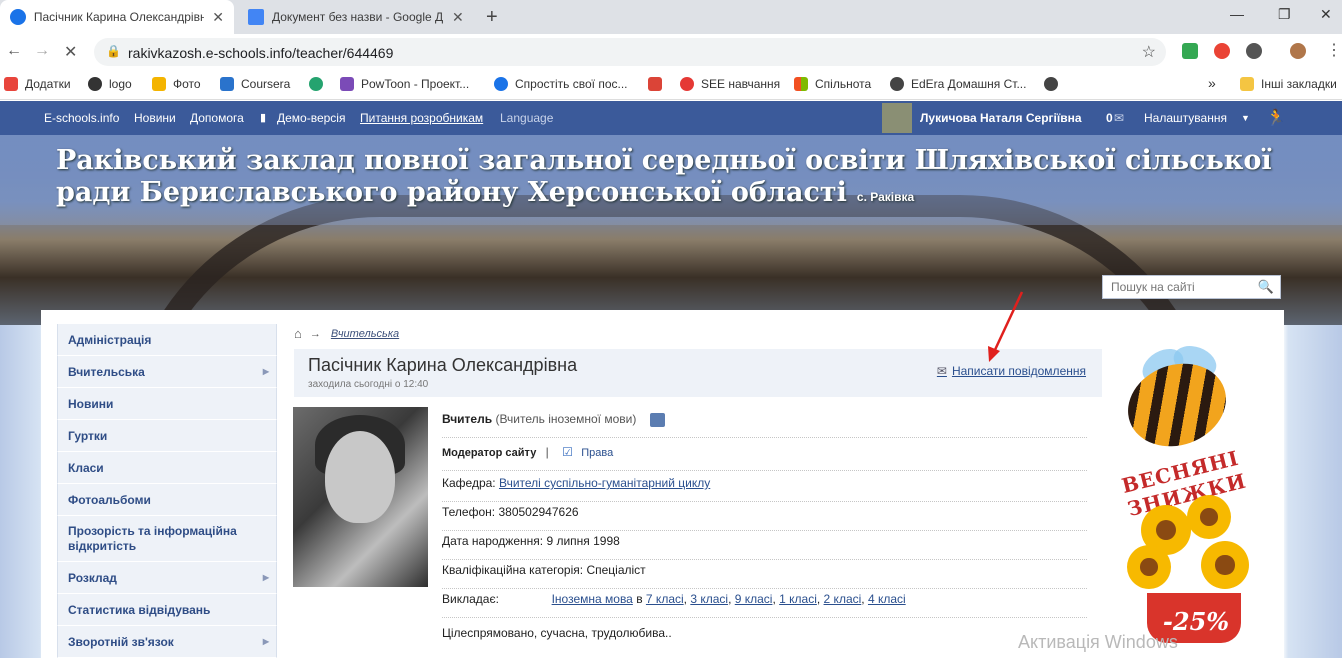 The image size is (1342, 658). What do you see at coordinates (592, 599) in the screenshot?
I see `subject-link: Іноземна мова` at bounding box center [592, 599].